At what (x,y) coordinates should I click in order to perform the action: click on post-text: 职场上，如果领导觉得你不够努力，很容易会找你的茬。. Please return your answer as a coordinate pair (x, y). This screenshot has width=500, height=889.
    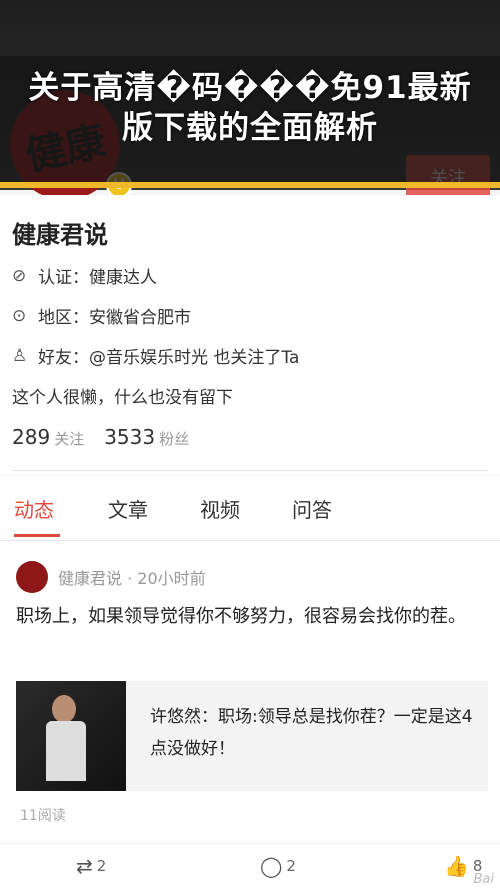
    Looking at the image, I should click on (251, 617).